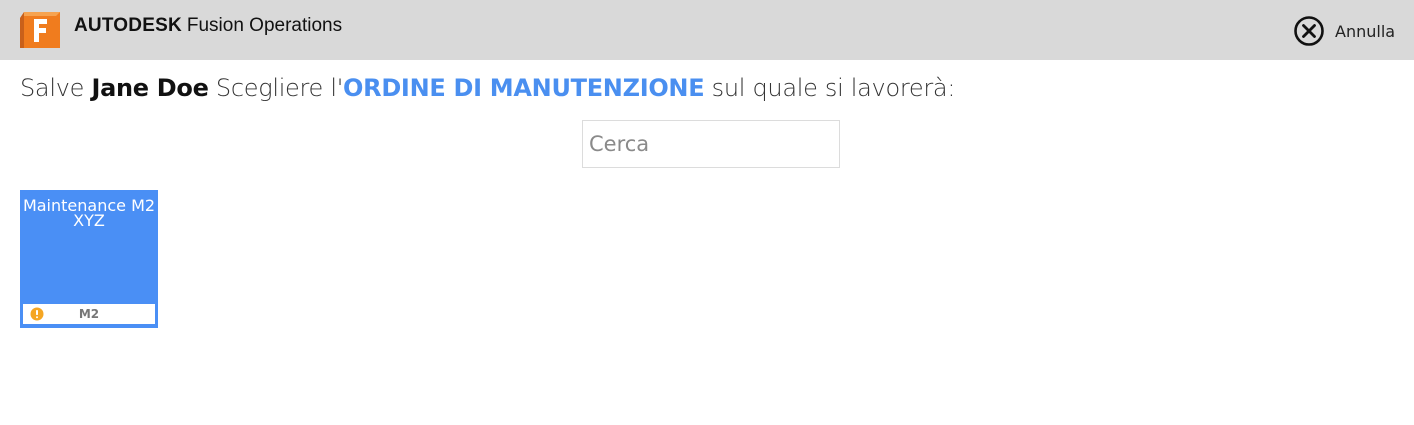 This screenshot has width=1414, height=425. What do you see at coordinates (833, 88) in the screenshot?
I see `prompt-suffix: sul quale si lavorerà:` at bounding box center [833, 88].